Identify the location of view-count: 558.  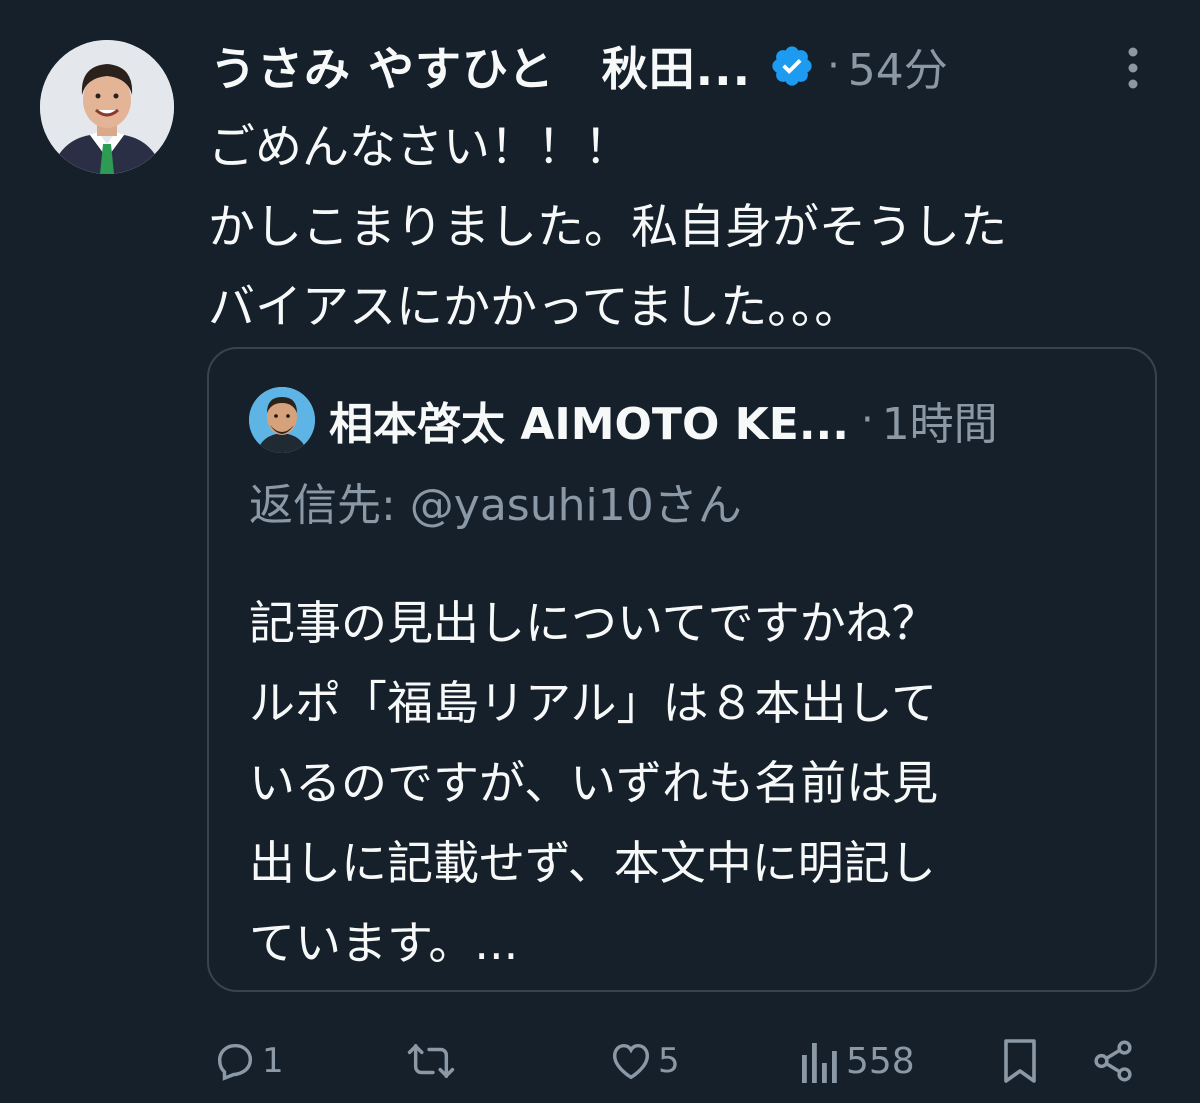
(880, 1061).